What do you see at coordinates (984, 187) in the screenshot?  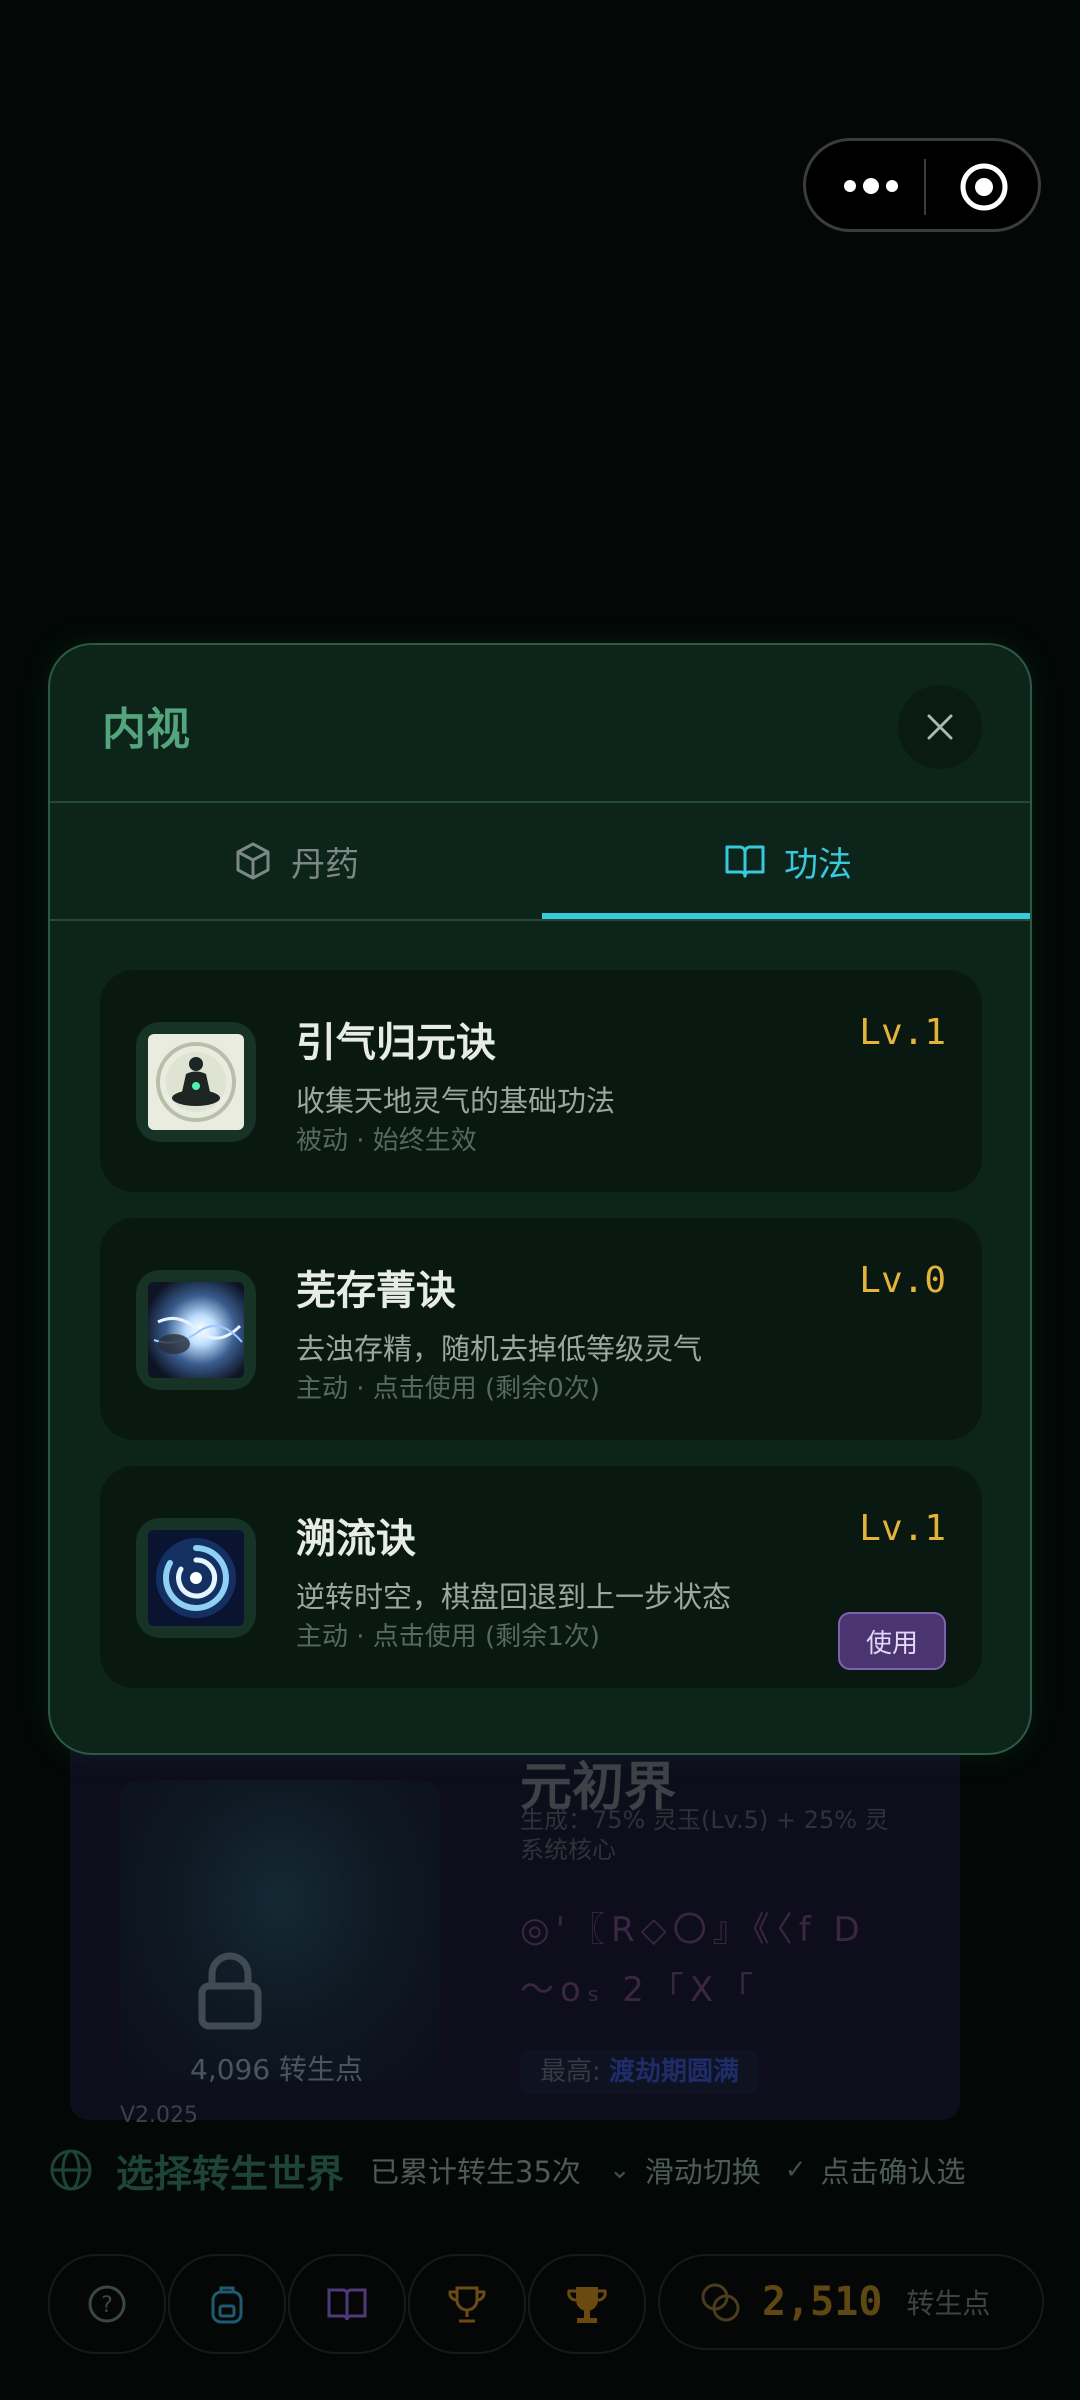 I see `target-icon` at bounding box center [984, 187].